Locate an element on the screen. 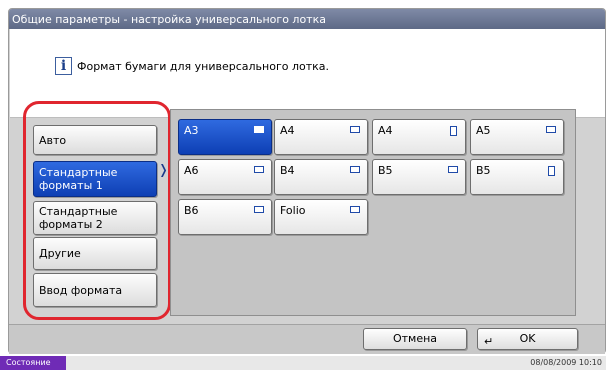  paper-size-label: B6 is located at coordinates (191, 210).